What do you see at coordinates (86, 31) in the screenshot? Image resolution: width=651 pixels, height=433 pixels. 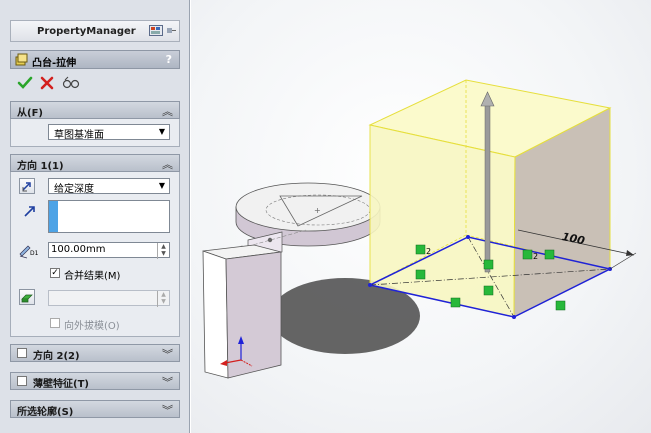 I see `property-manager-title: PropertyManager` at bounding box center [86, 31].